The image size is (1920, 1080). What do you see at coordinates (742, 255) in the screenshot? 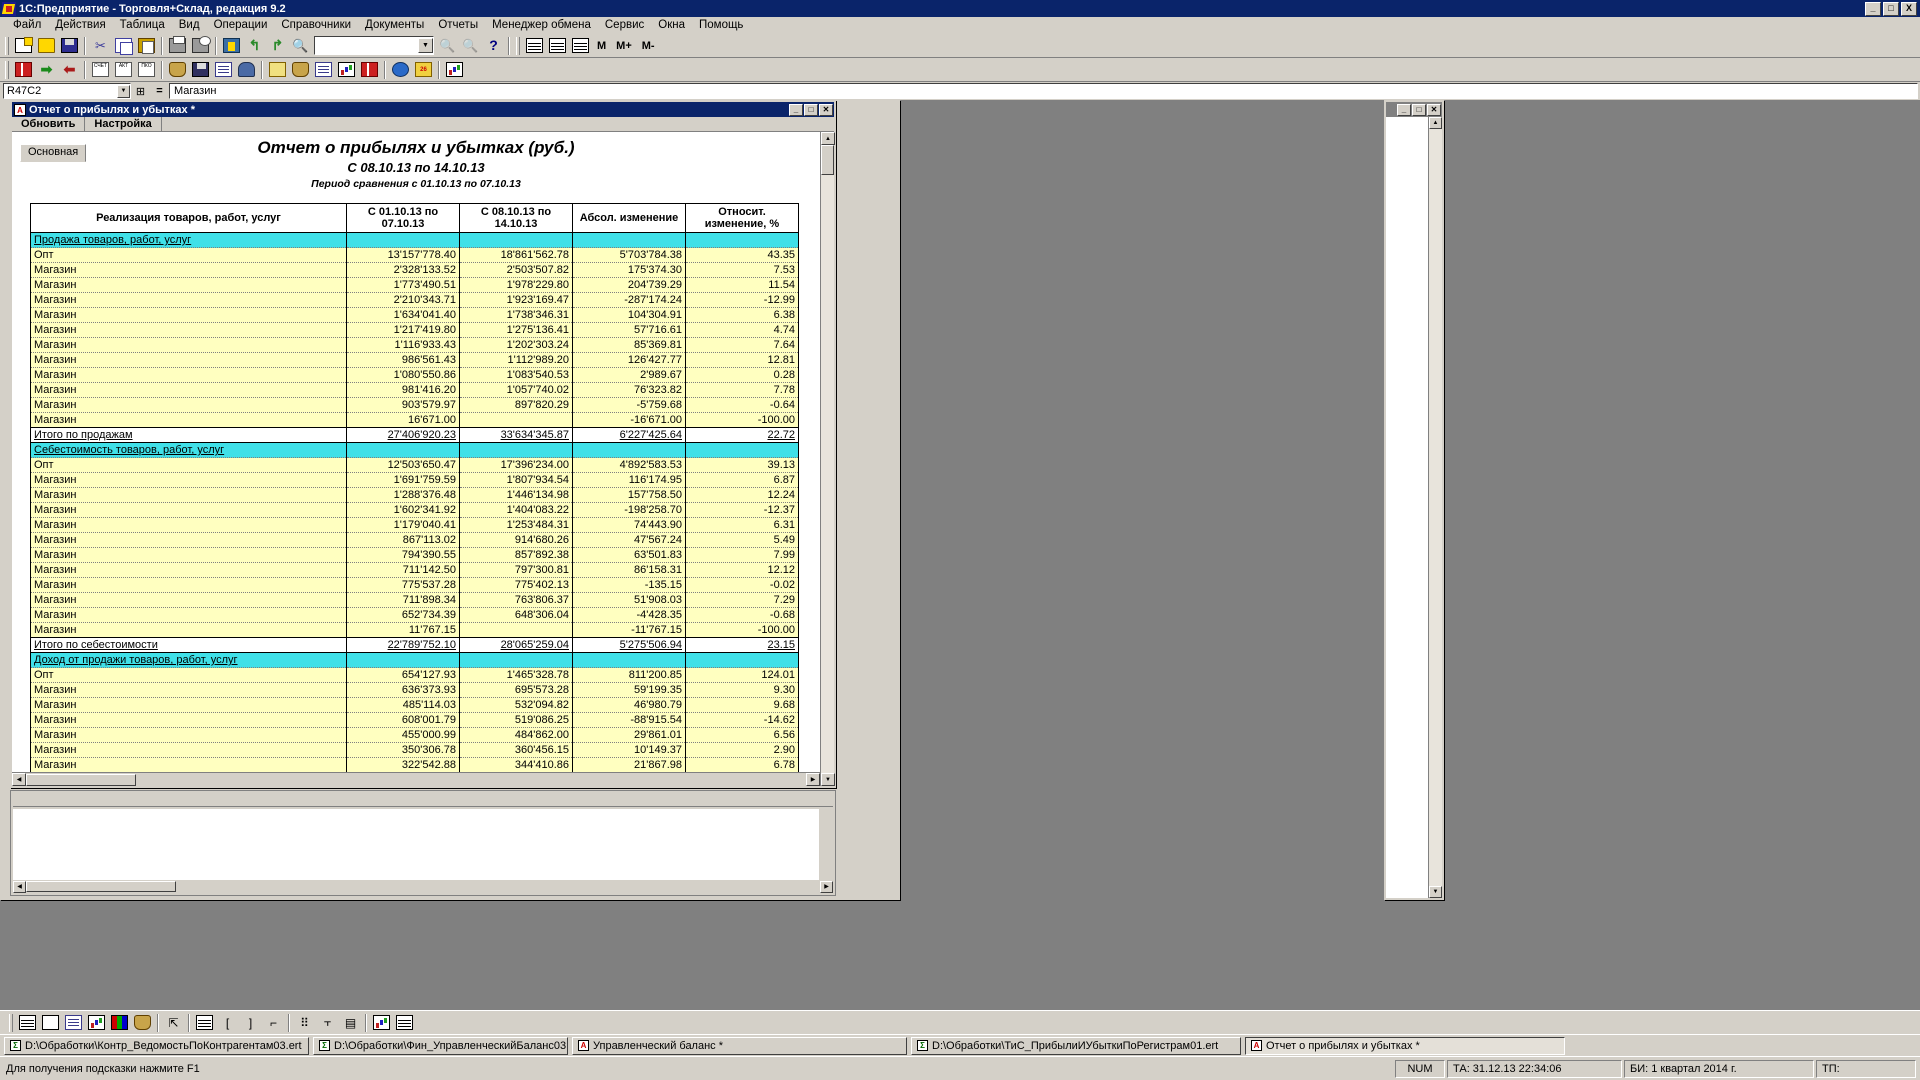
I see `row-c4-cell: 43.35` at bounding box center [742, 255].